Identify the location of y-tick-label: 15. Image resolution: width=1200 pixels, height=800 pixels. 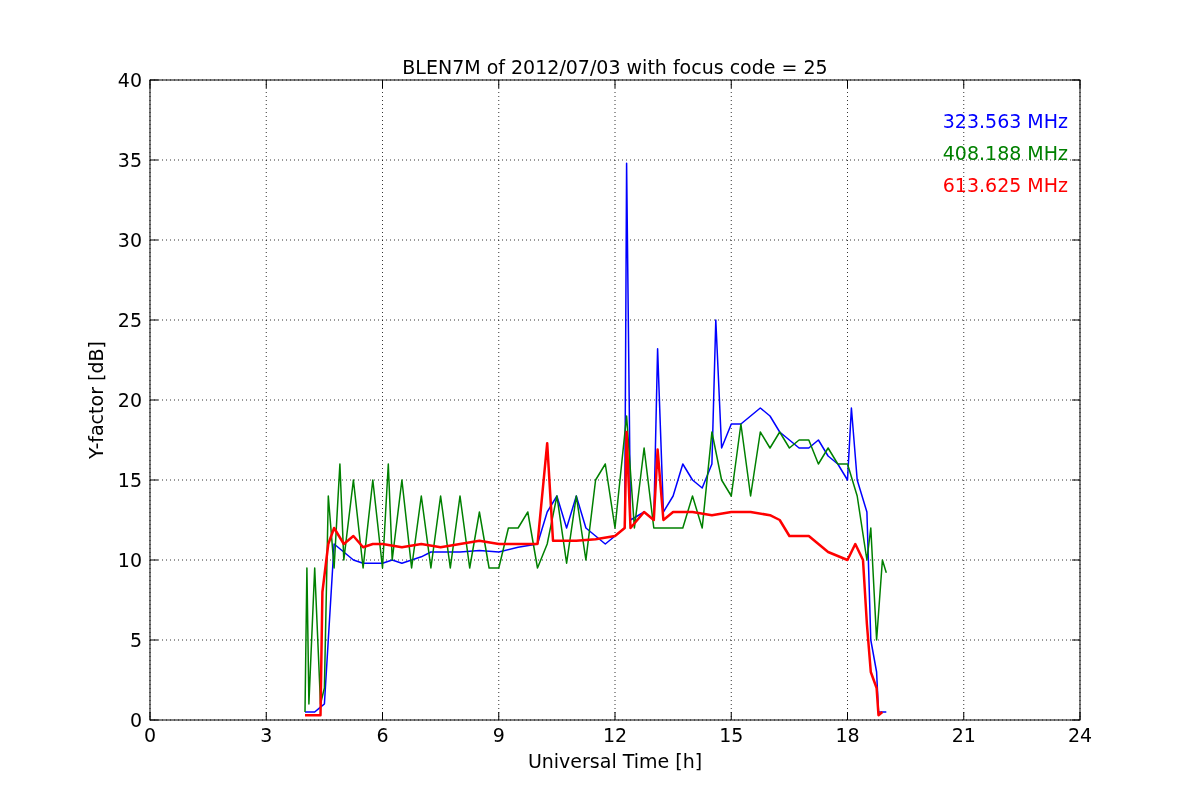
(129, 480).